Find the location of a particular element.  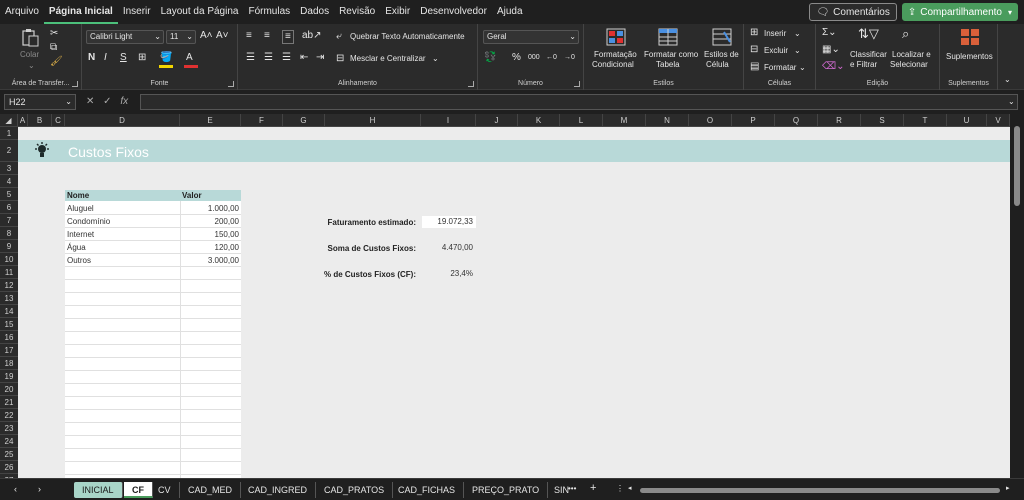

menu-desenvolvedor: Desenvolvedor is located at coordinates (453, 12).